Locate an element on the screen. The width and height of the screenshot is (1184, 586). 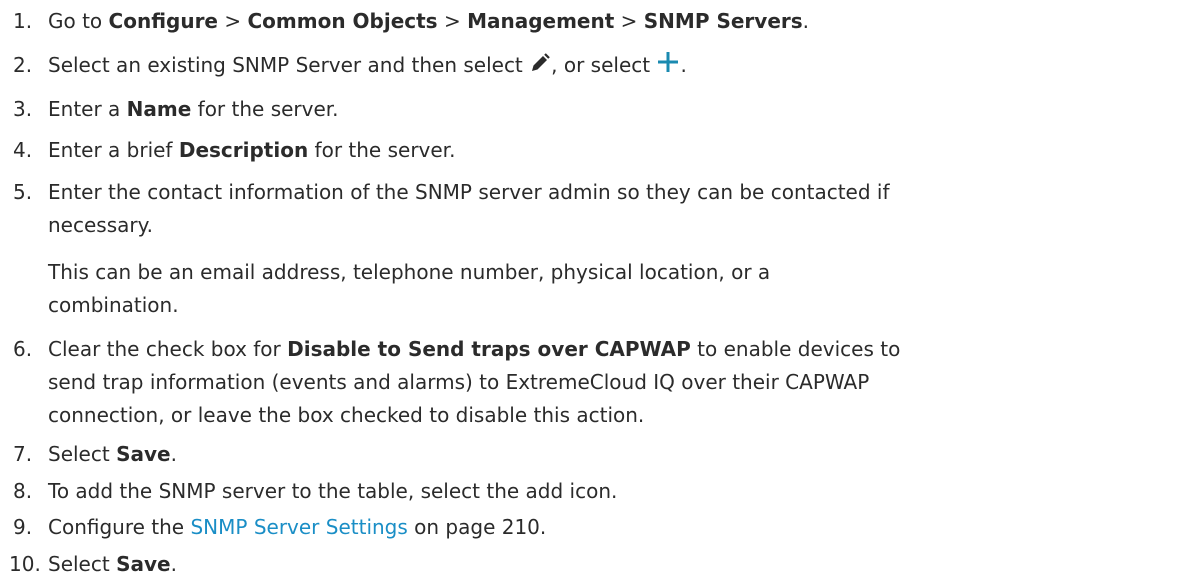
step-number: 9. is located at coordinates (23, 527).